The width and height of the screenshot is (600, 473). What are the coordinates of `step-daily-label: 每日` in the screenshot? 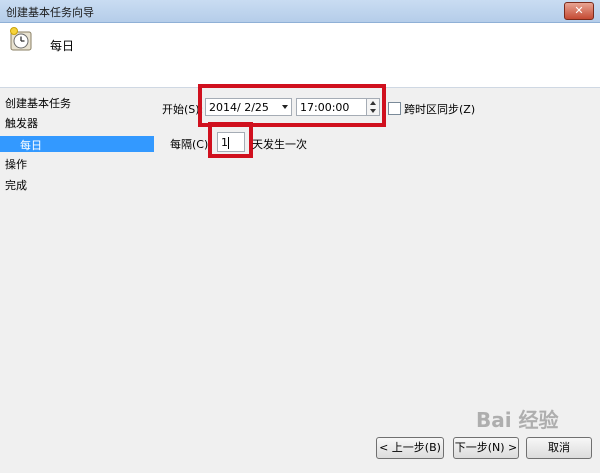 It's located at (31, 145).